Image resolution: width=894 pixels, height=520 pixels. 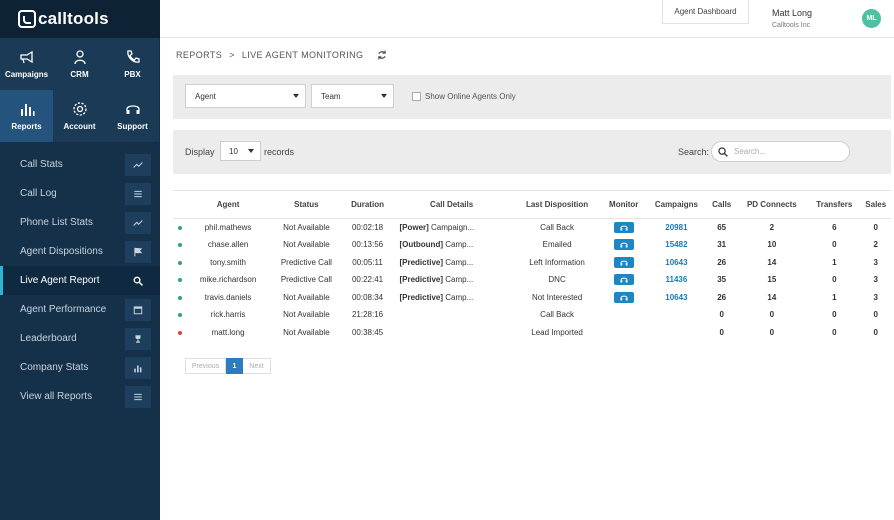 I want to click on campaign-link: 15482, so click(x=676, y=244).